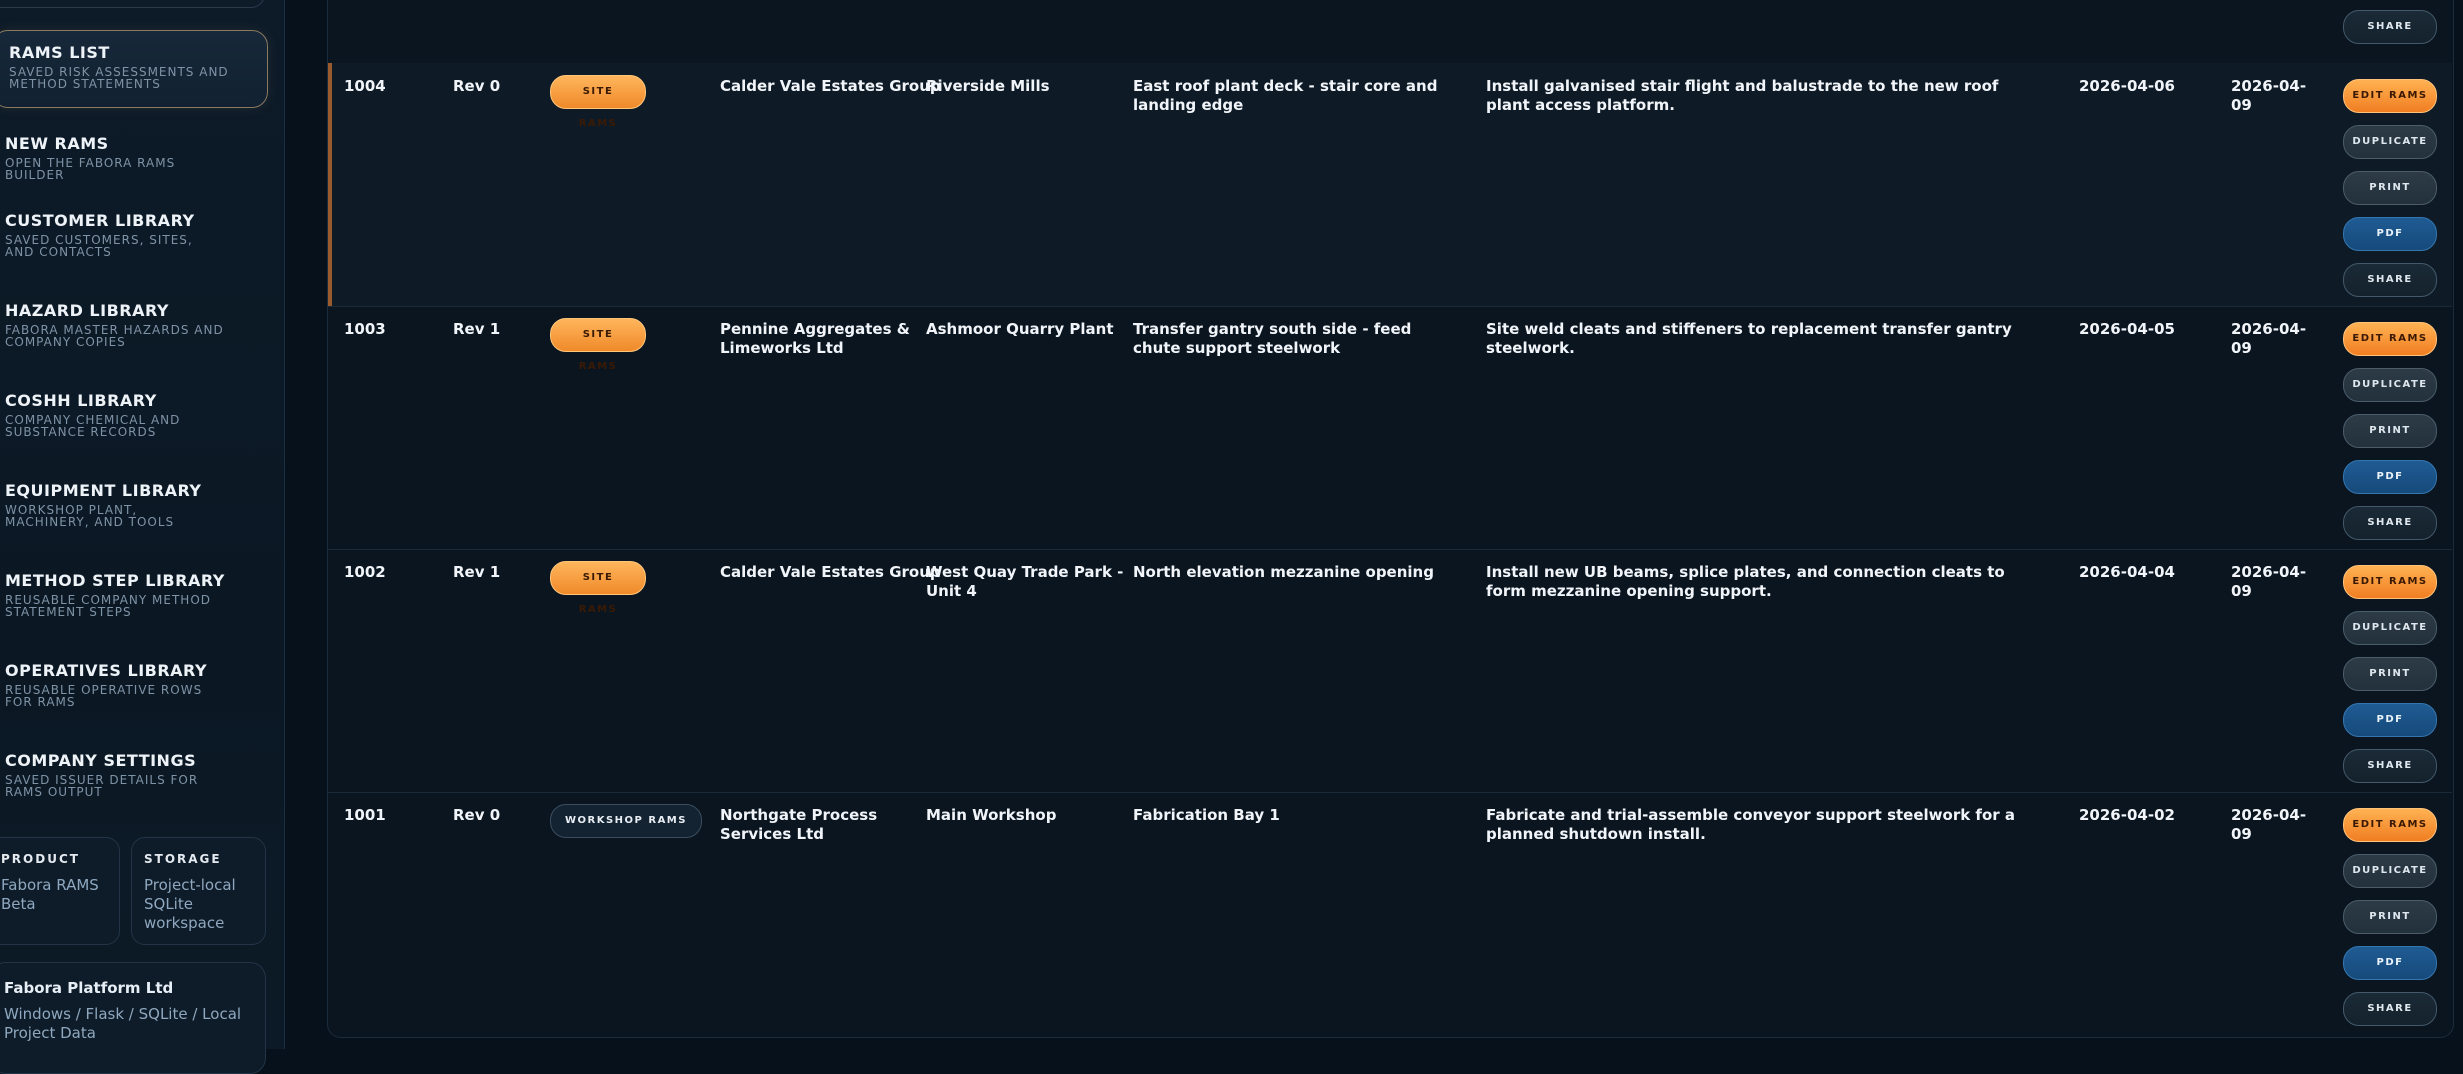 The height and width of the screenshot is (1074, 2463). I want to click on sidebar-item-subtitle: COMPANY CHEMICAL AND SUBSTANCE RECORDS, so click(93, 426).